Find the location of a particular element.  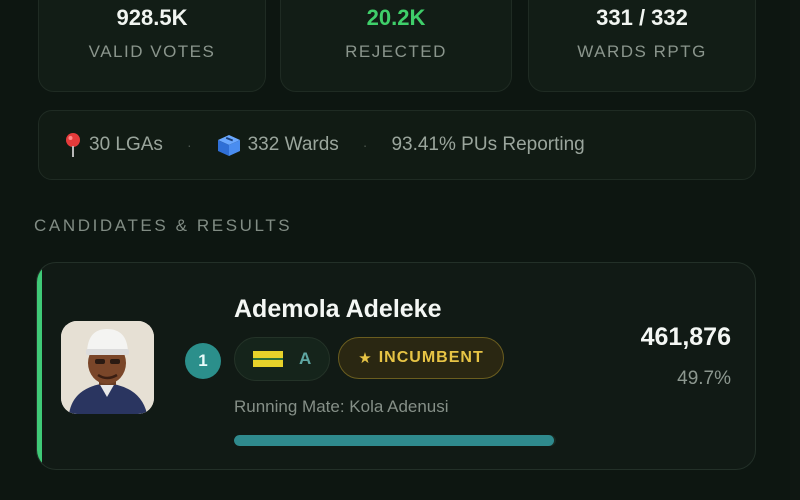

lgas-info: 30 LGAs is located at coordinates (113, 145).